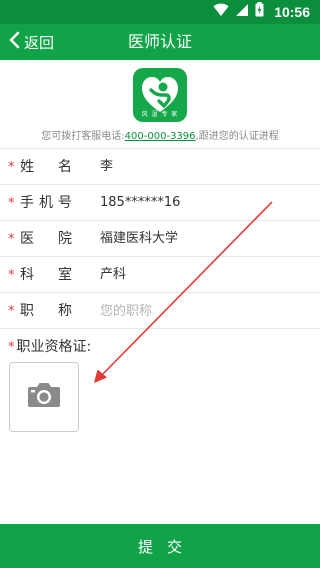  What do you see at coordinates (204, 239) in the screenshot?
I see `hospital-field: 福建医科大学` at bounding box center [204, 239].